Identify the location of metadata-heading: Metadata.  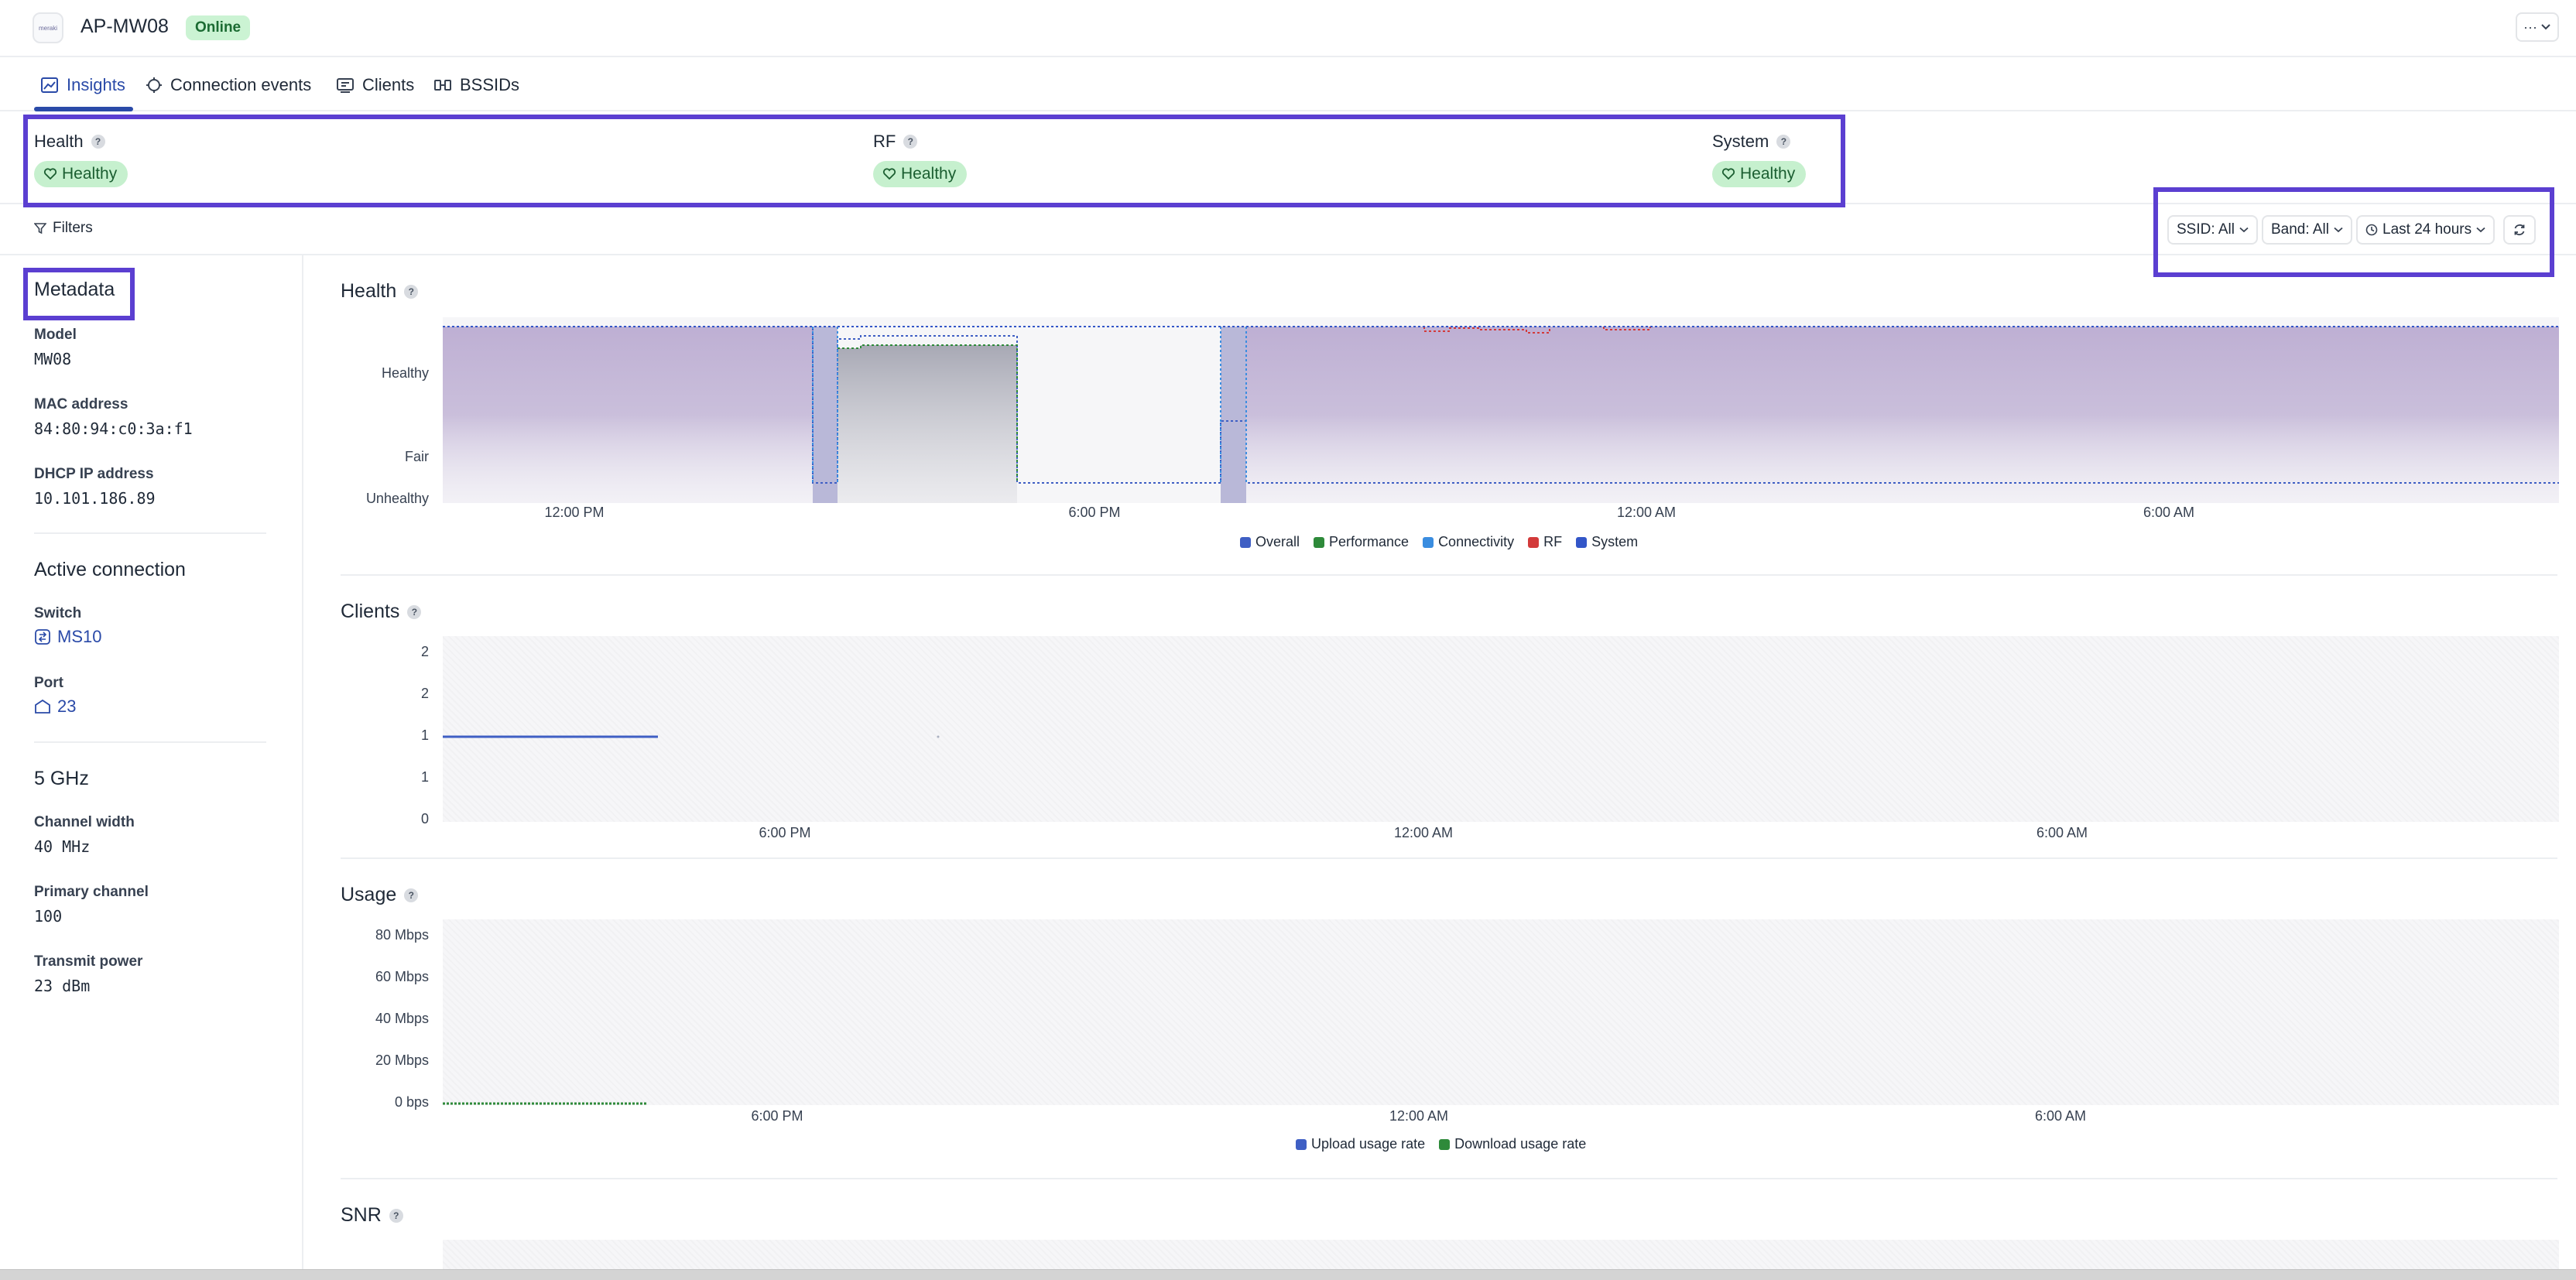
(74, 289).